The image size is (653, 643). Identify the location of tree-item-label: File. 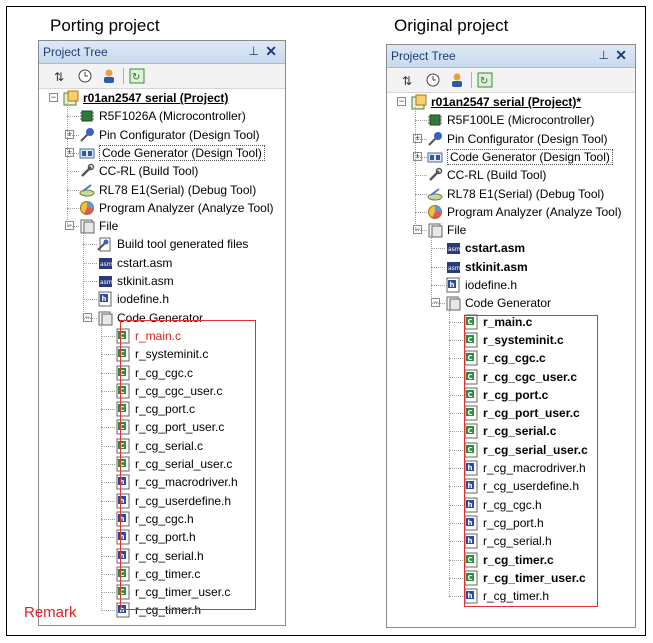
(109, 226).